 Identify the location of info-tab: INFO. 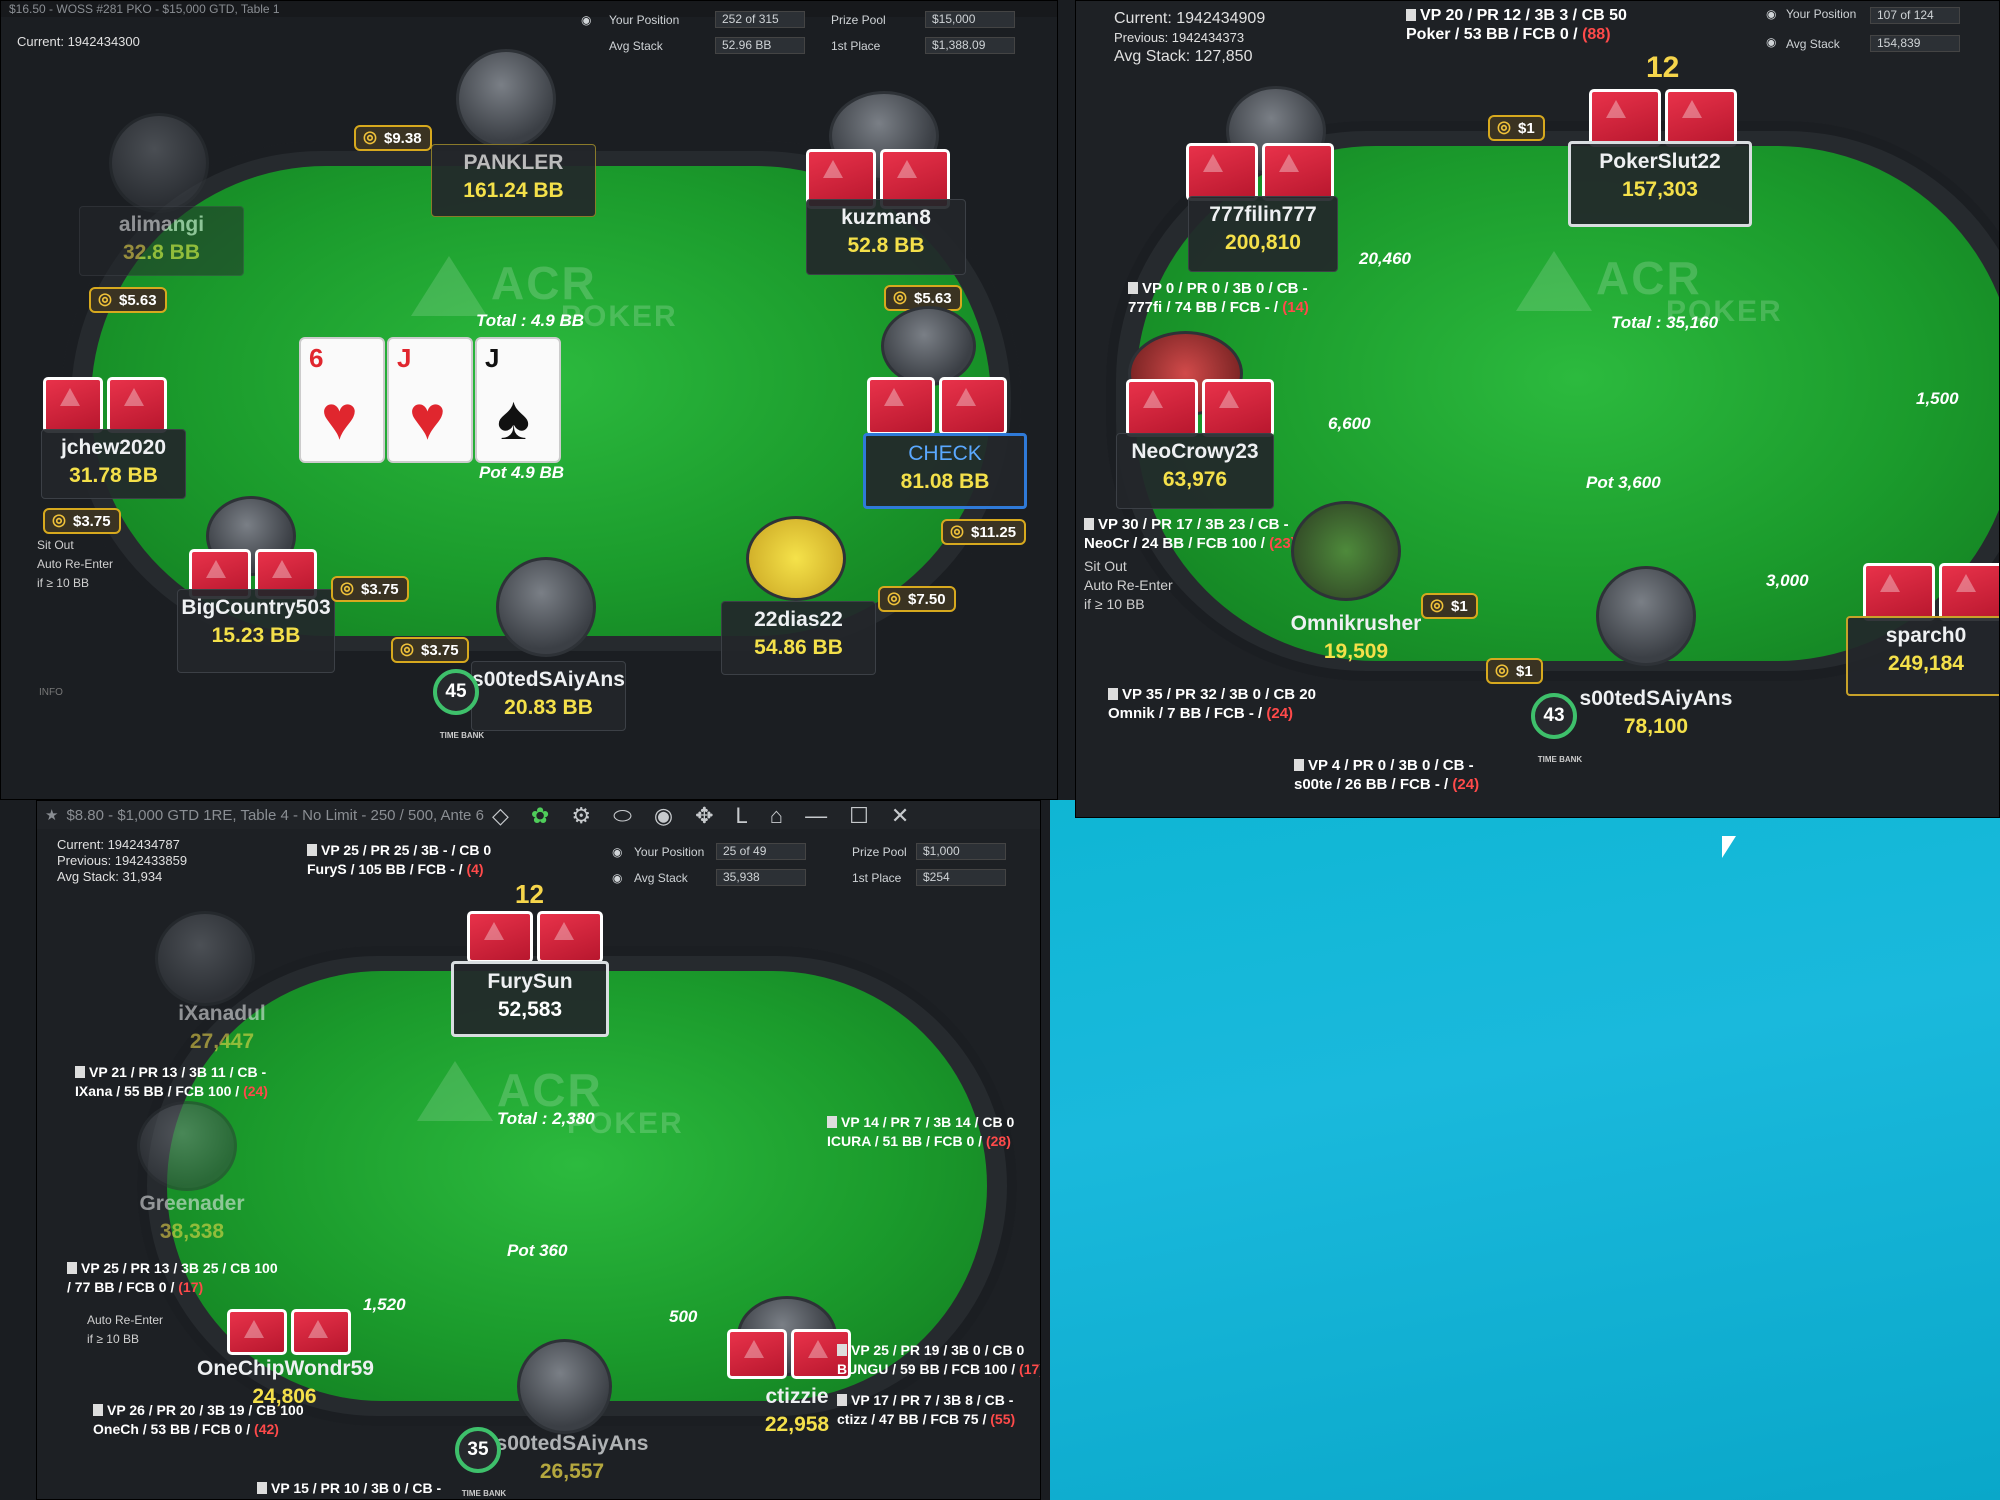
(51, 692).